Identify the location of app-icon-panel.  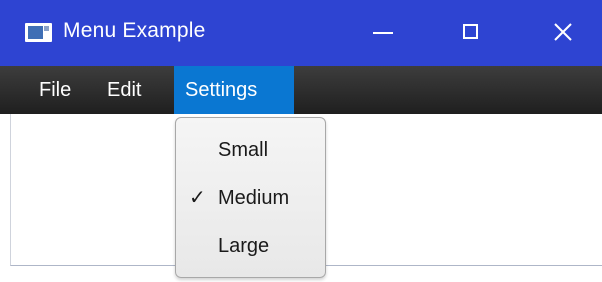
(46, 28).